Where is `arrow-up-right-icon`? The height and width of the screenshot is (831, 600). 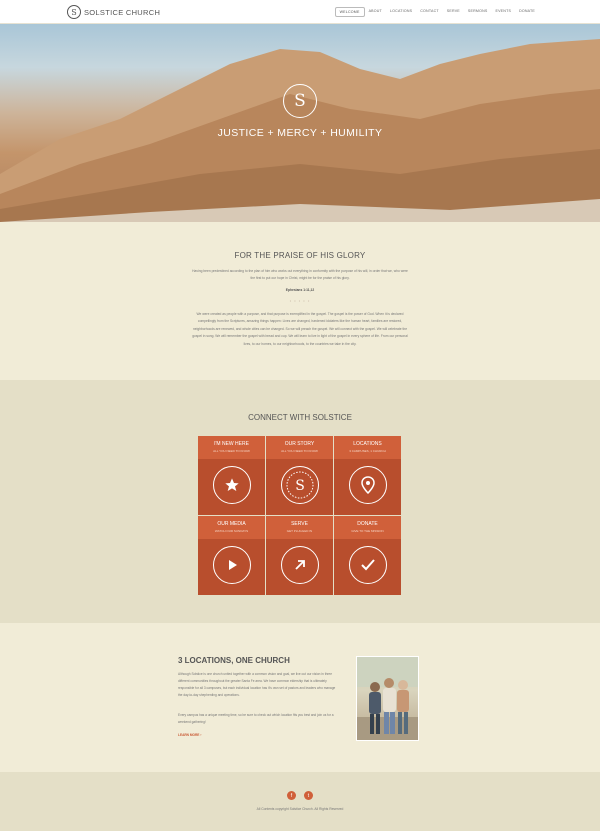 arrow-up-right-icon is located at coordinates (300, 565).